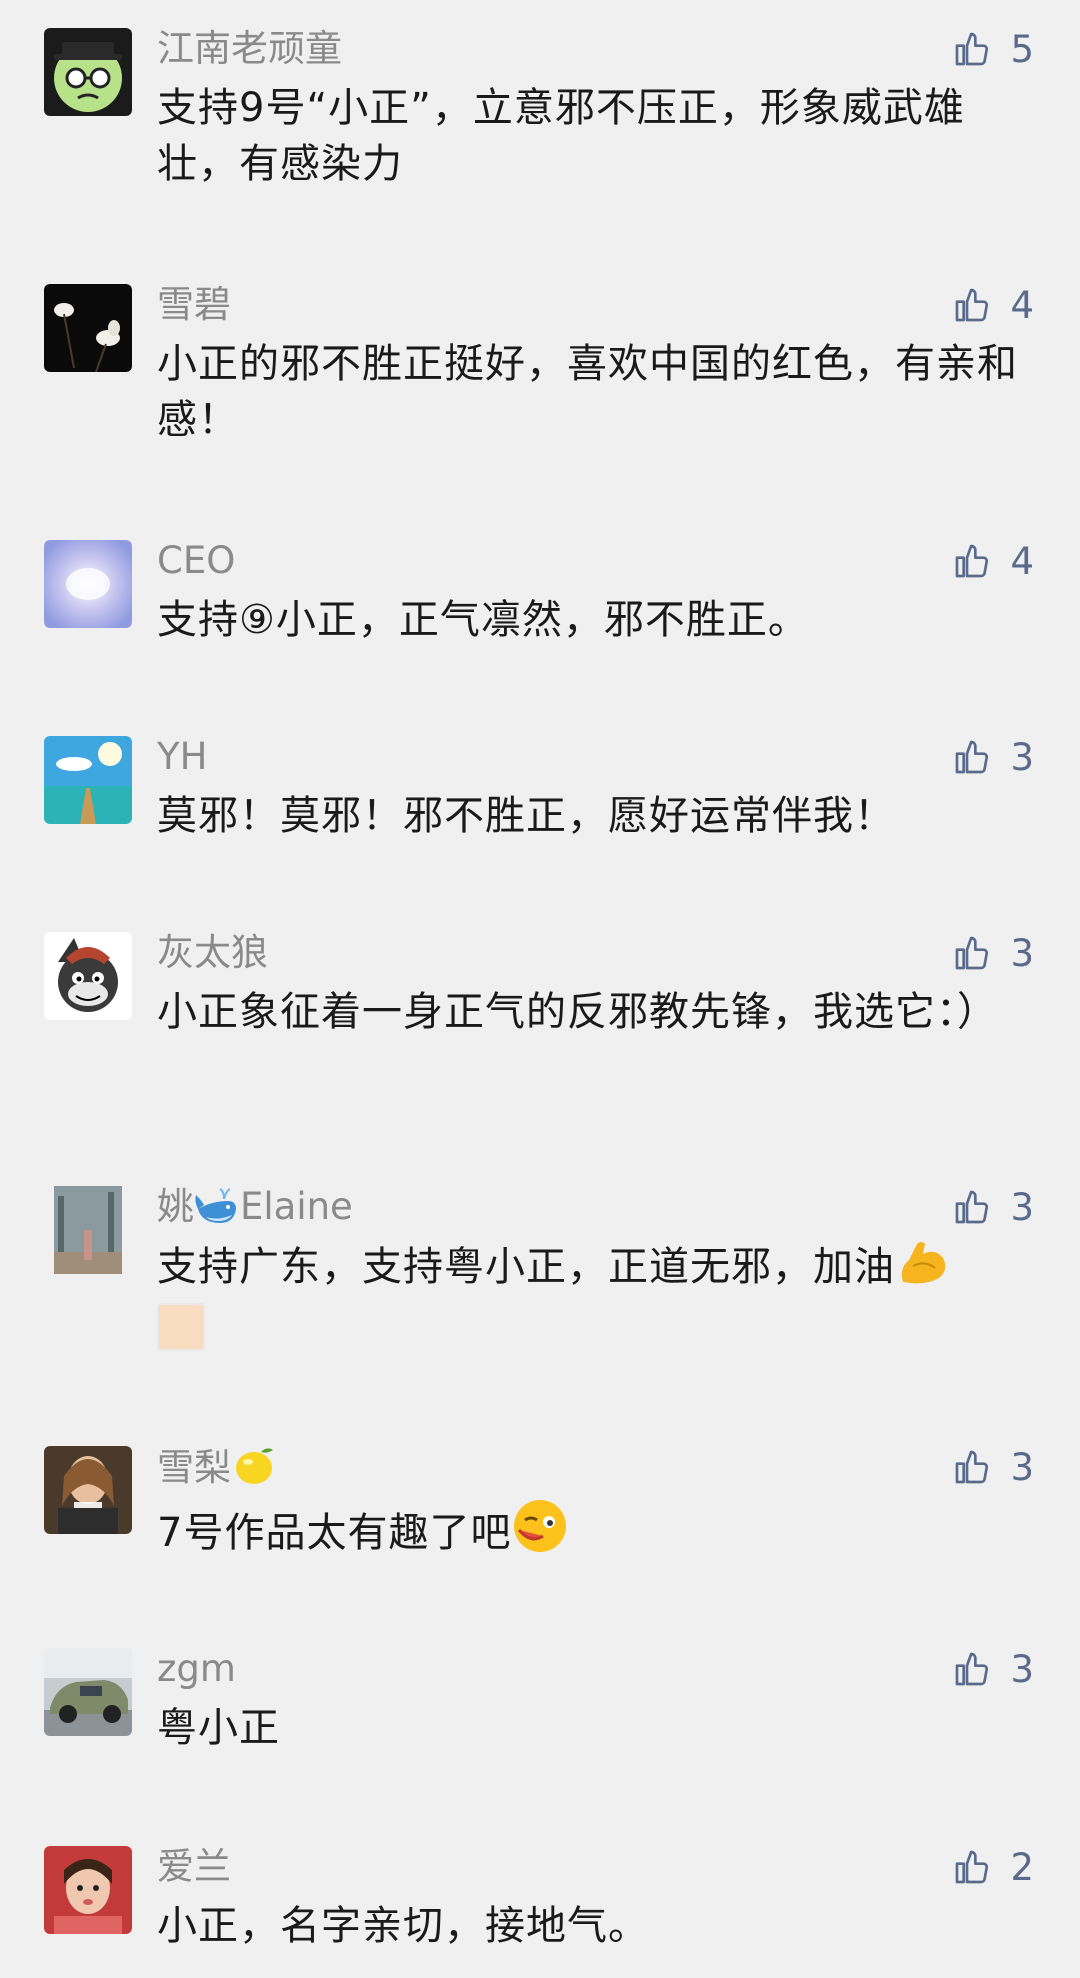  What do you see at coordinates (403, 1926) in the screenshot?
I see `comment-text: 小正，名字亲切，接地气。` at bounding box center [403, 1926].